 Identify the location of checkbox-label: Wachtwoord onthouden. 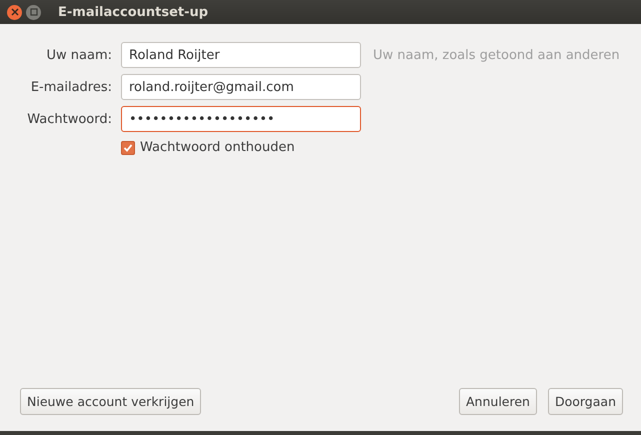
(217, 147).